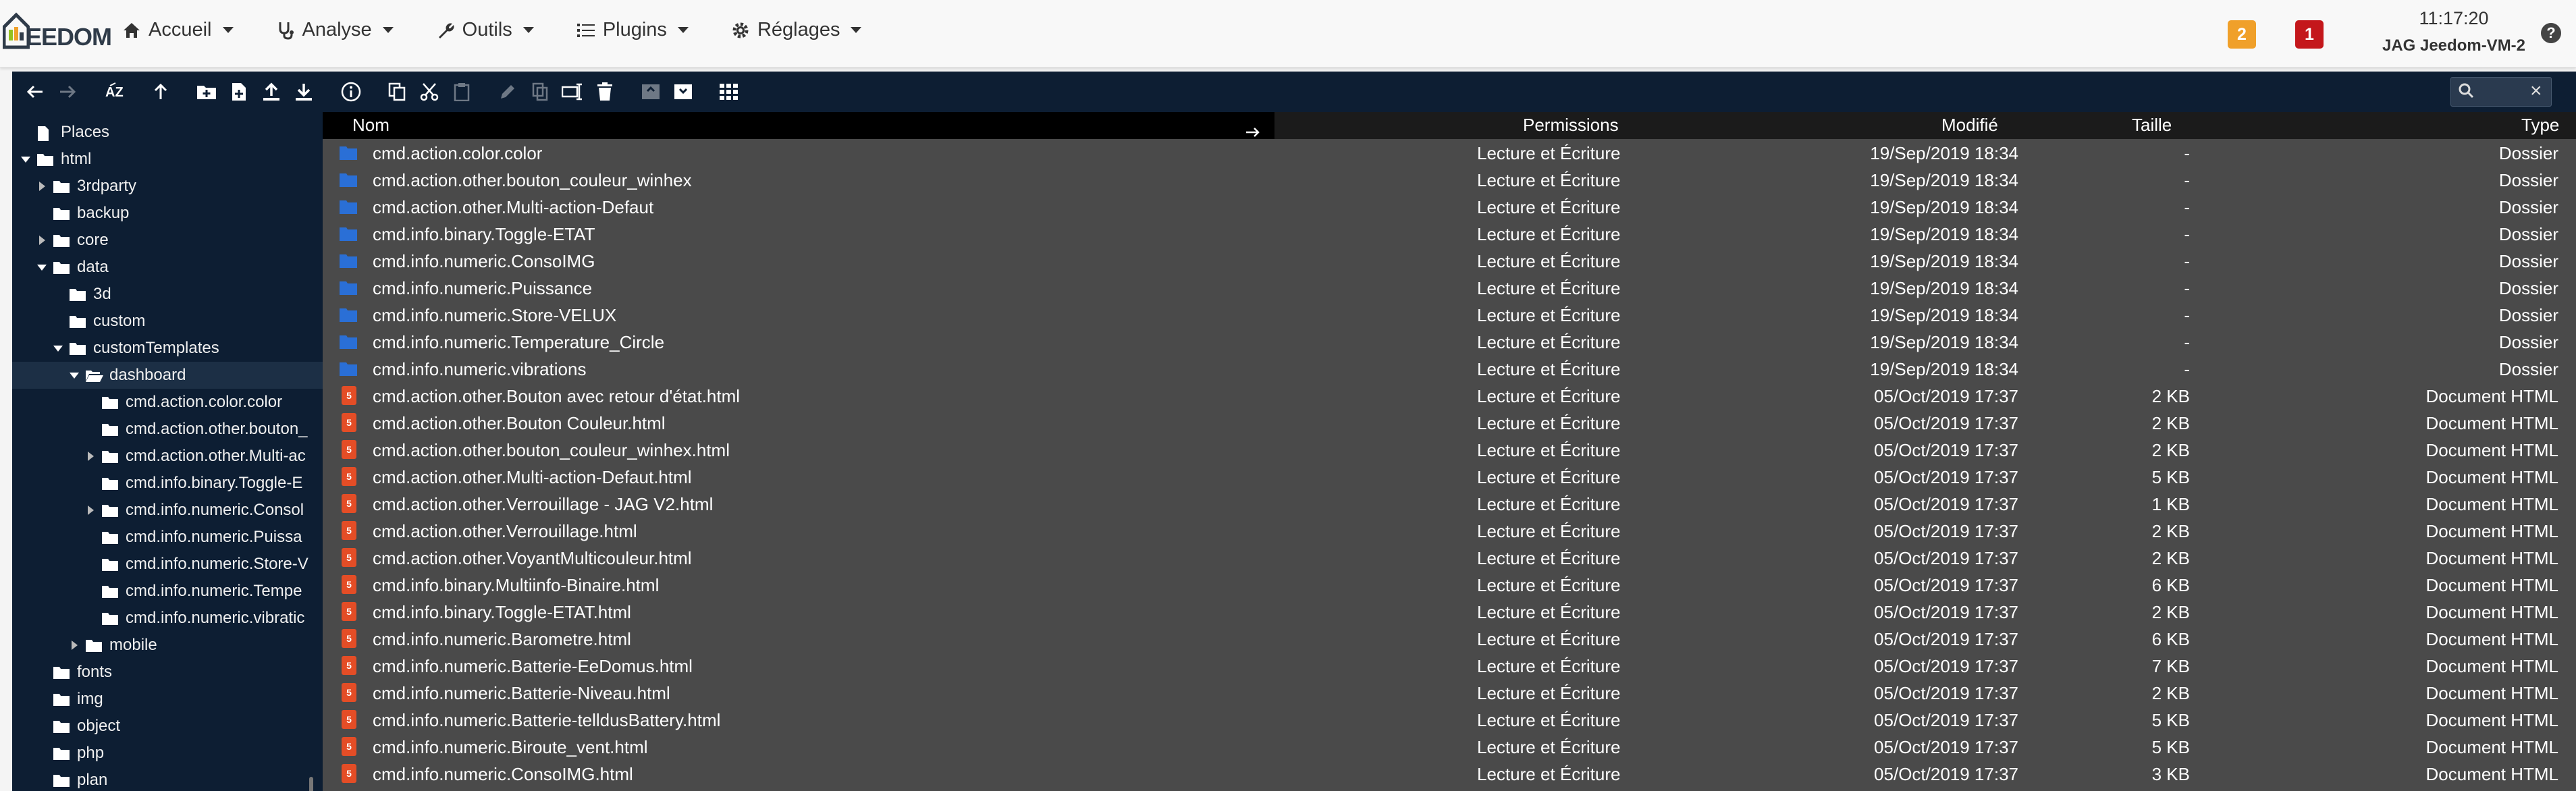 The image size is (2576, 791). I want to click on tree-item: cmd.info.numeric.Consol, so click(167, 510).